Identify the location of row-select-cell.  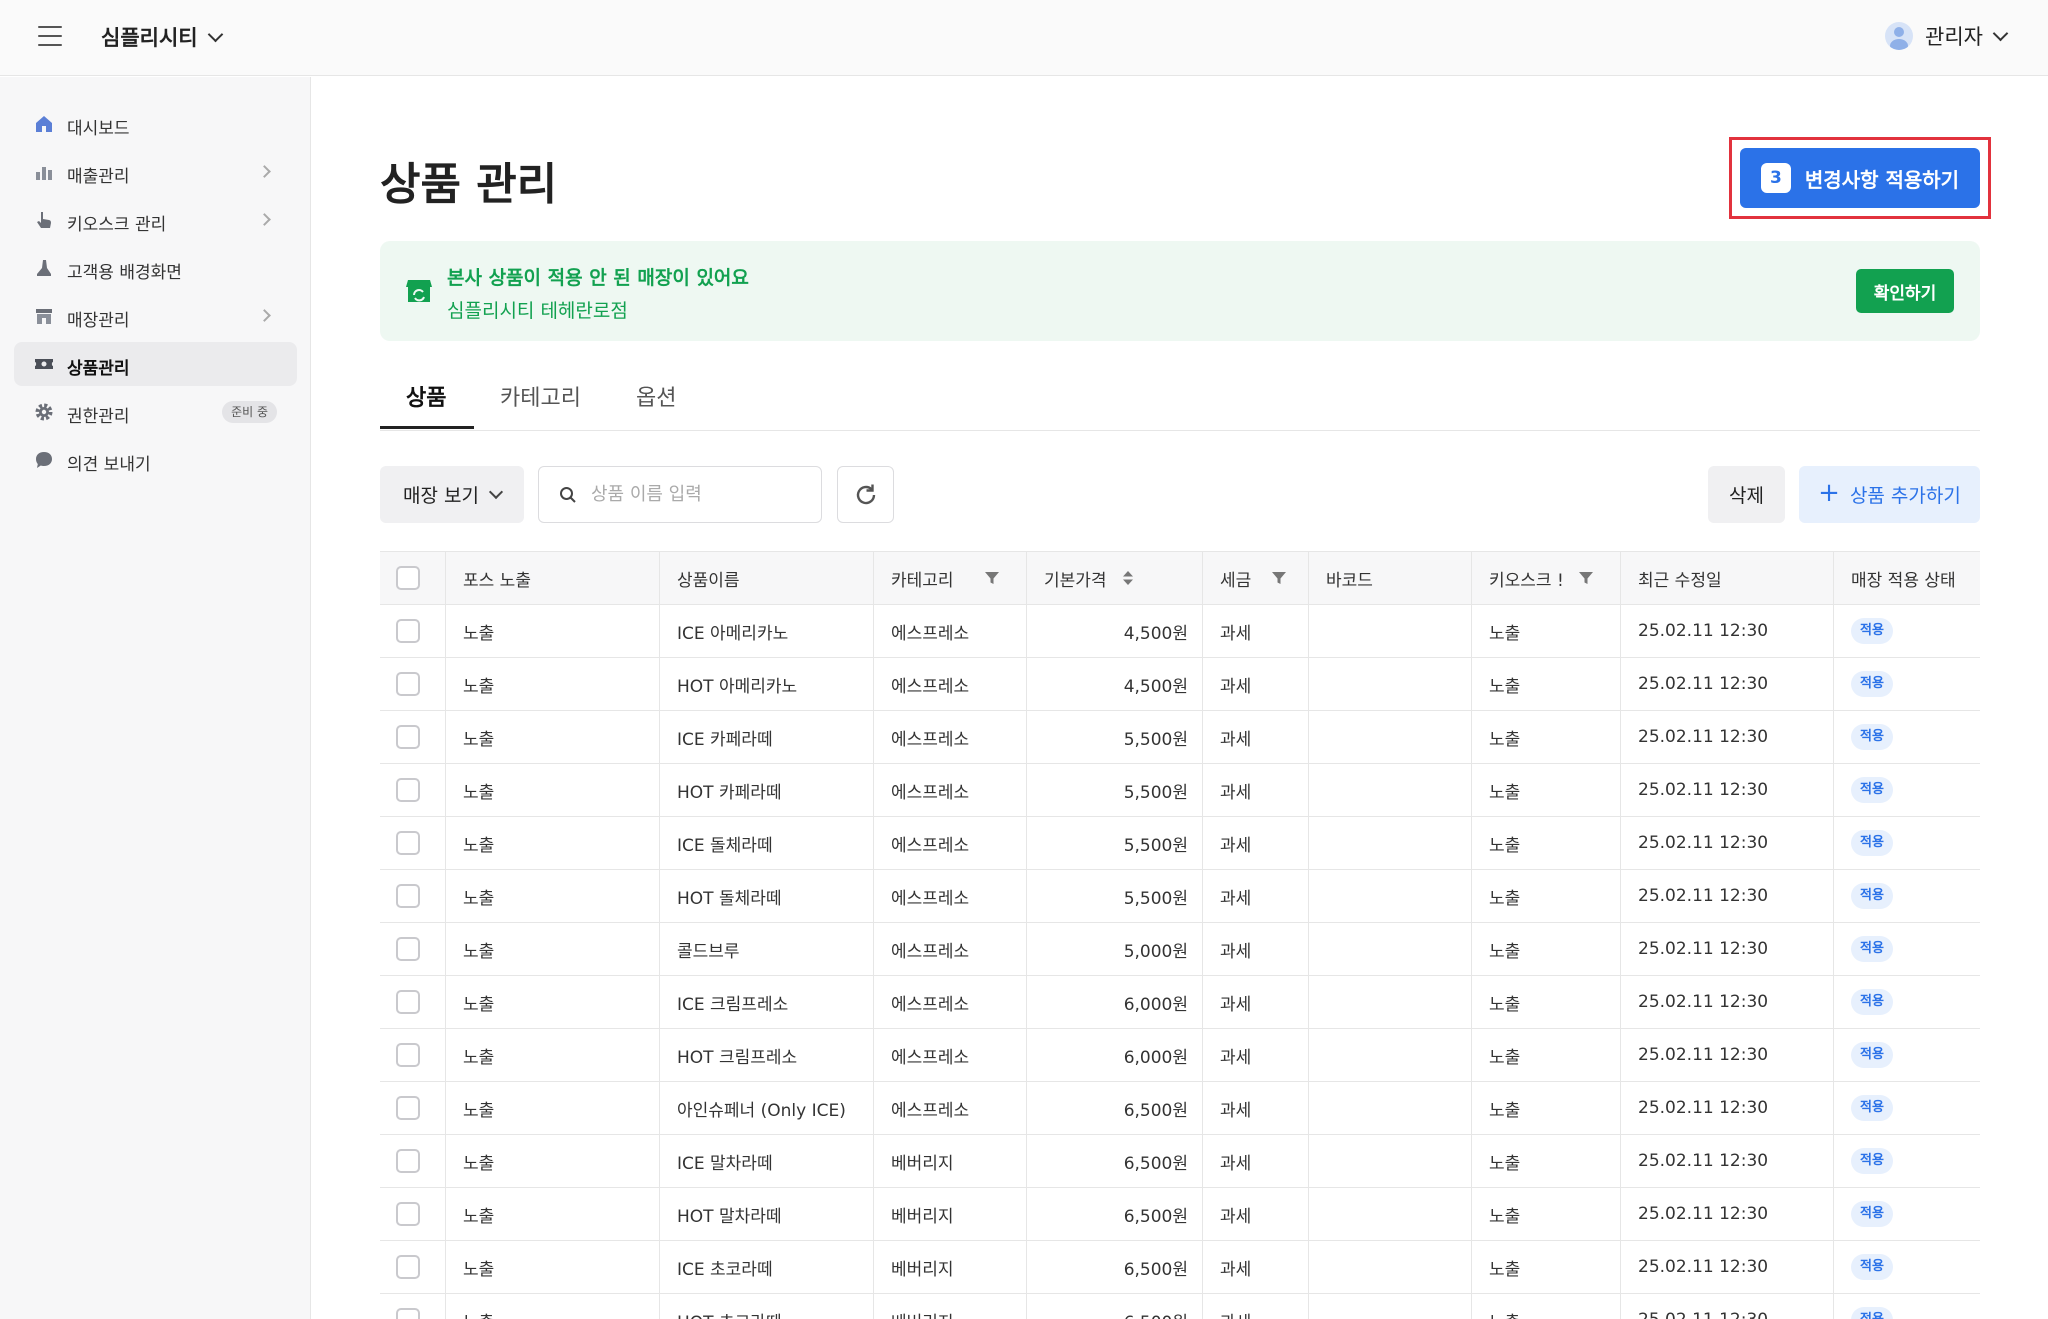
(408, 631).